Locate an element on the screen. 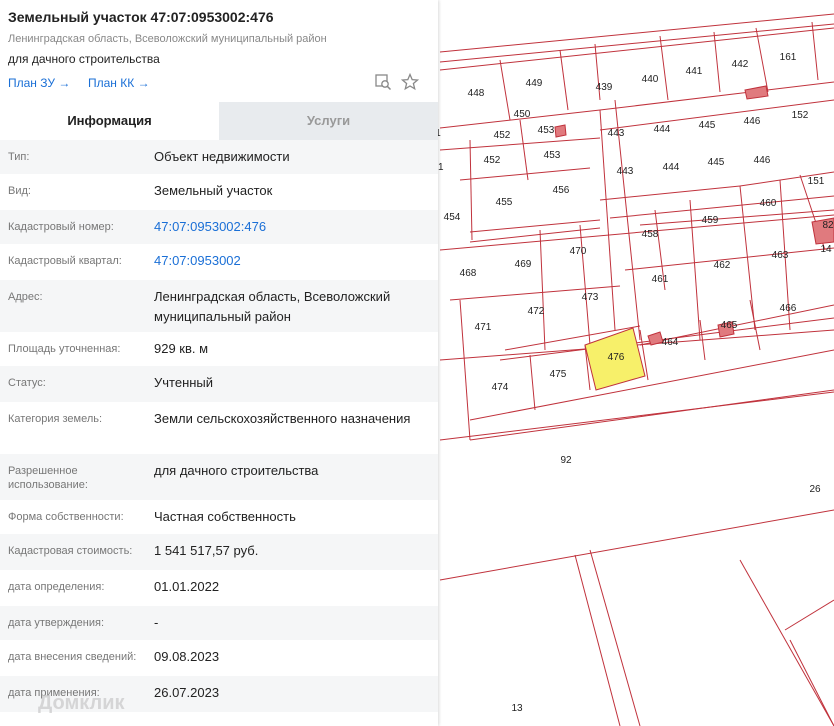 Image resolution: width=834 pixels, height=726 pixels. parcel-label: 472 is located at coordinates (536, 311).